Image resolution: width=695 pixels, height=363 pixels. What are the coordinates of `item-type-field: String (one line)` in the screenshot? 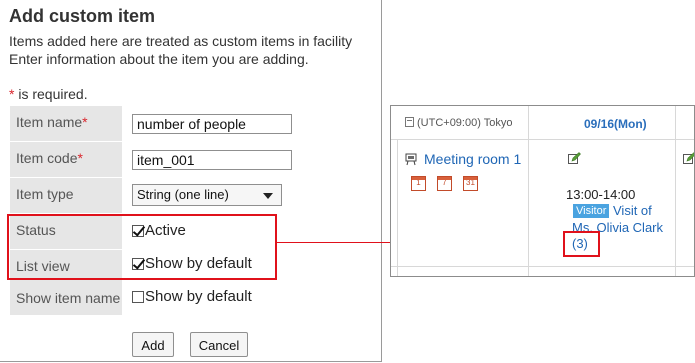 It's located at (207, 195).